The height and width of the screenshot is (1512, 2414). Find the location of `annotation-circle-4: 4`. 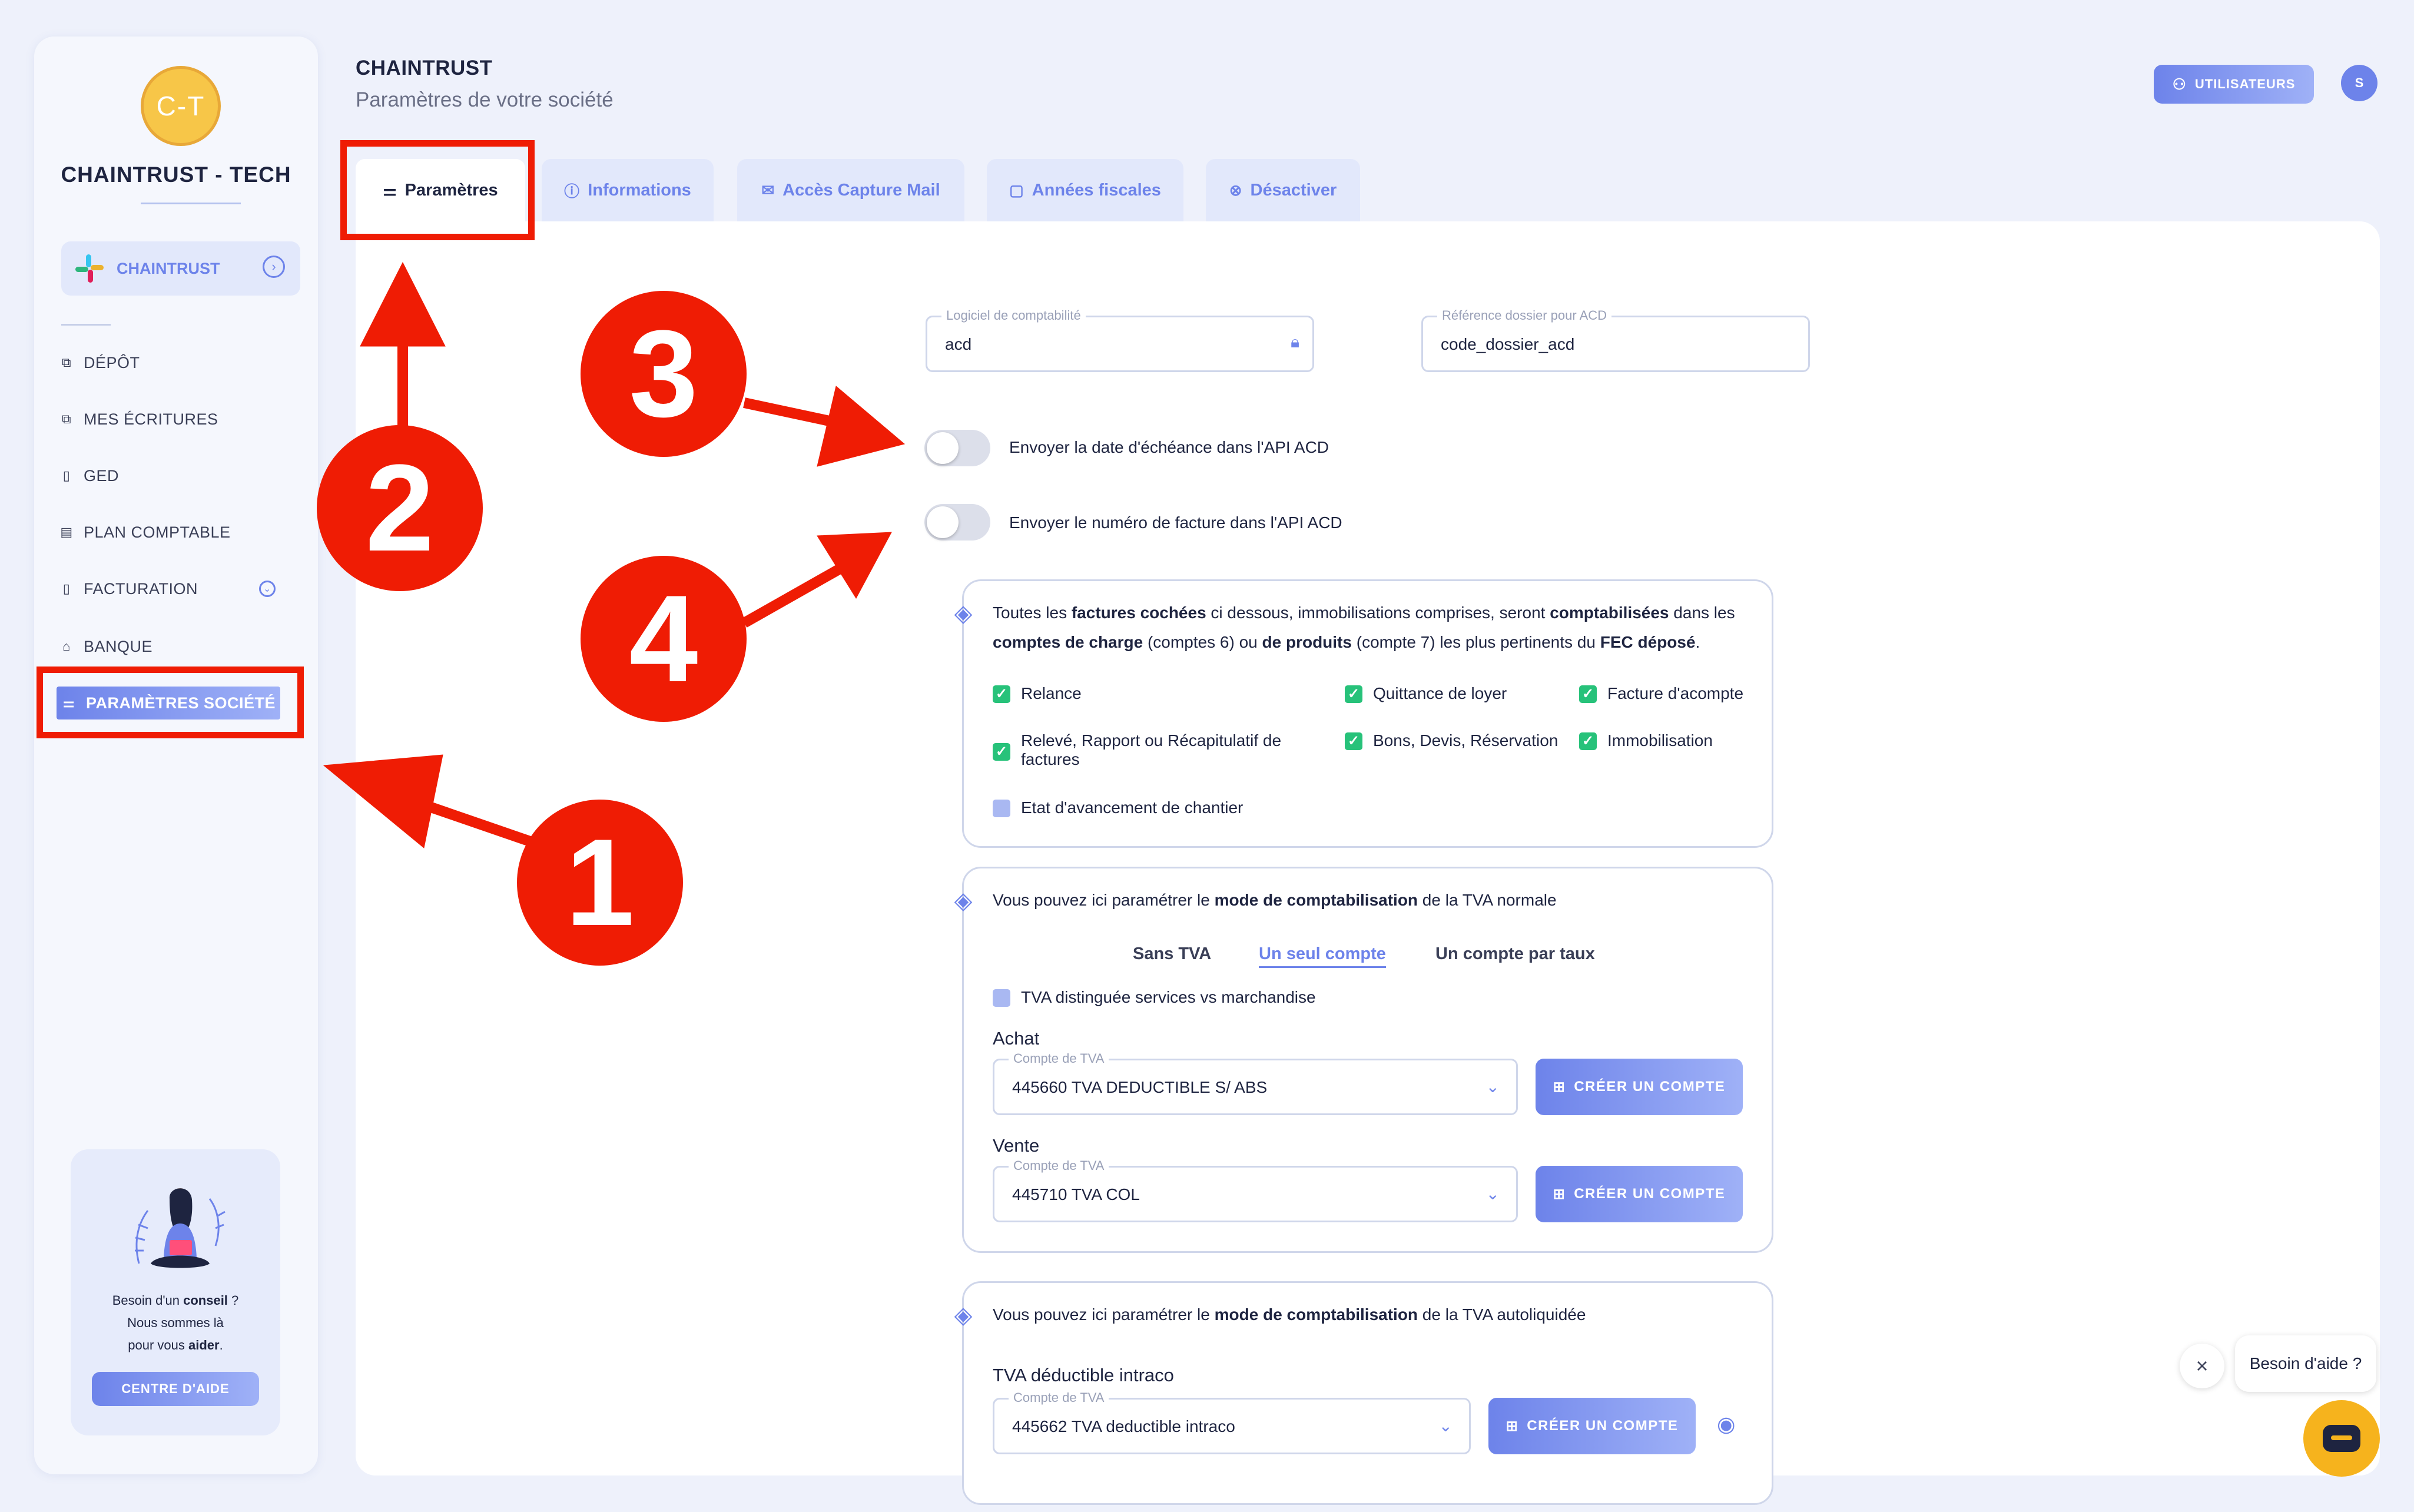

annotation-circle-4: 4 is located at coordinates (664, 639).